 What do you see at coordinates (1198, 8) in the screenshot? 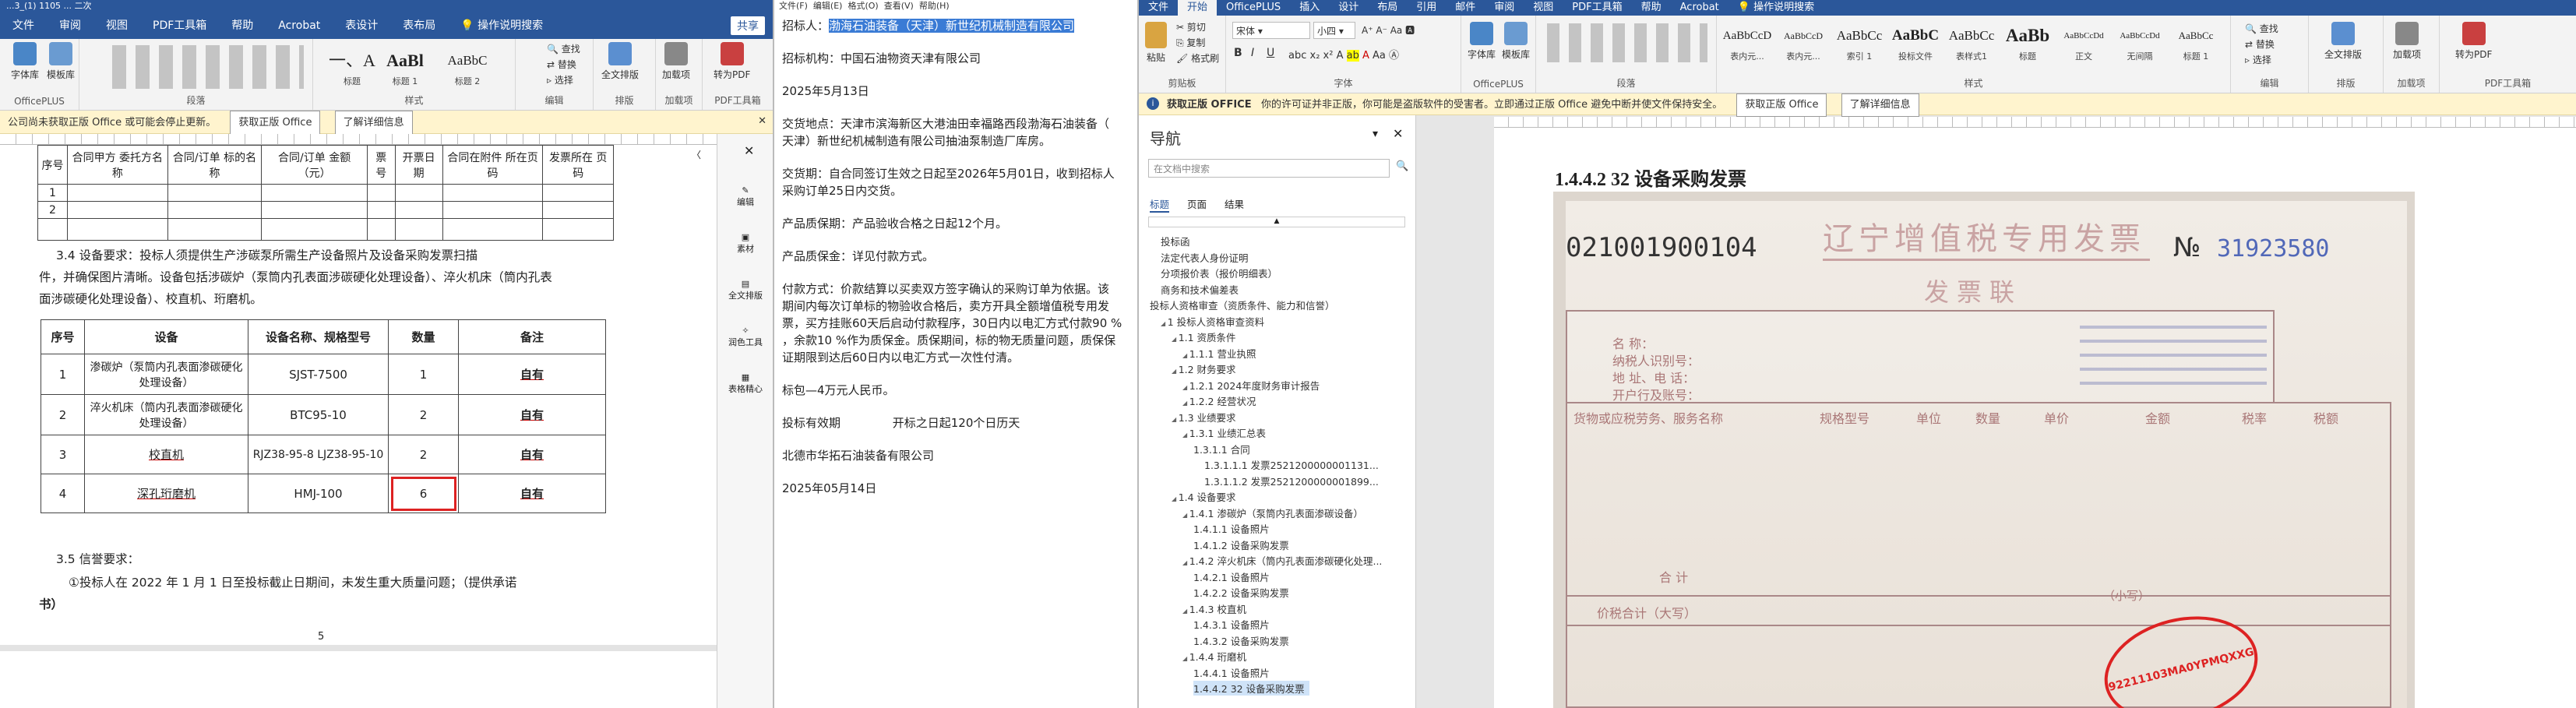
I see `right-tab-home: 开始` at bounding box center [1198, 8].